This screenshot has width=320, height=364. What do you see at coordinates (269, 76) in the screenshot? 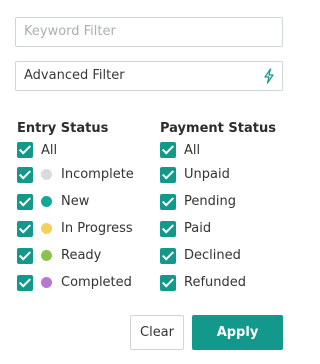
I see `lightning-bolt-icon` at bounding box center [269, 76].